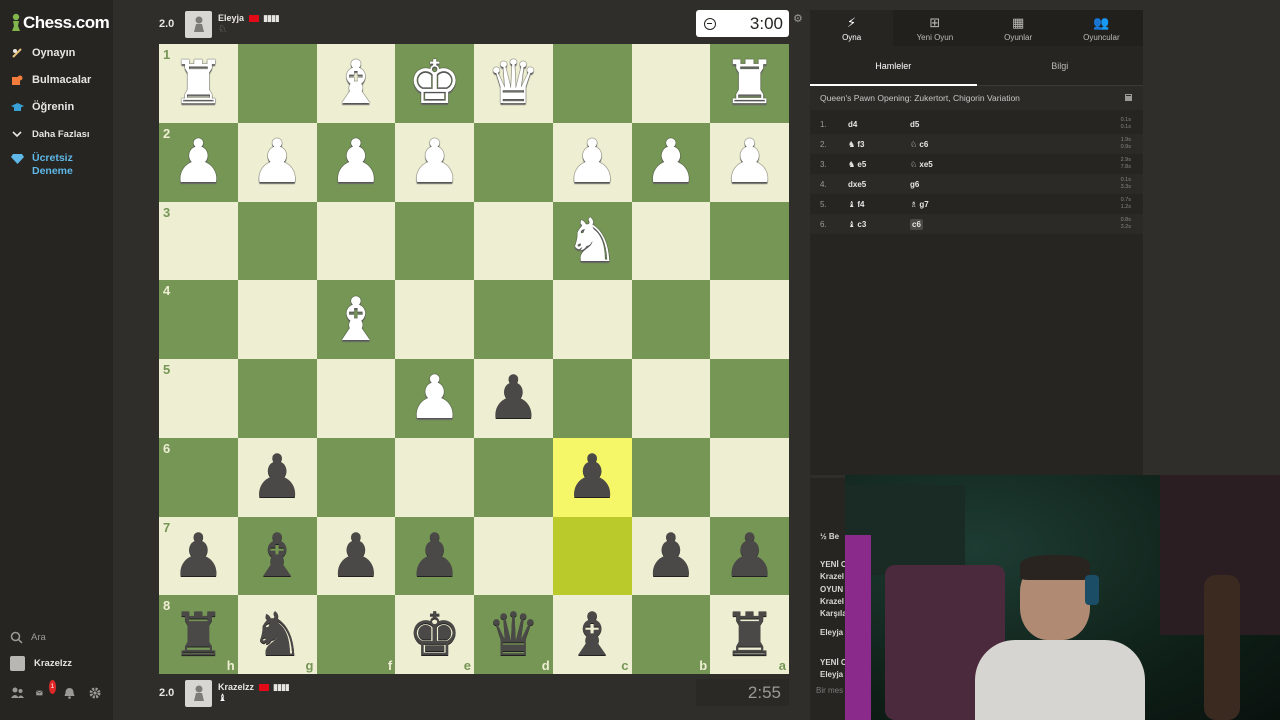  Describe the element at coordinates (592, 162) in the screenshot. I see `square-c2: ♟` at that location.